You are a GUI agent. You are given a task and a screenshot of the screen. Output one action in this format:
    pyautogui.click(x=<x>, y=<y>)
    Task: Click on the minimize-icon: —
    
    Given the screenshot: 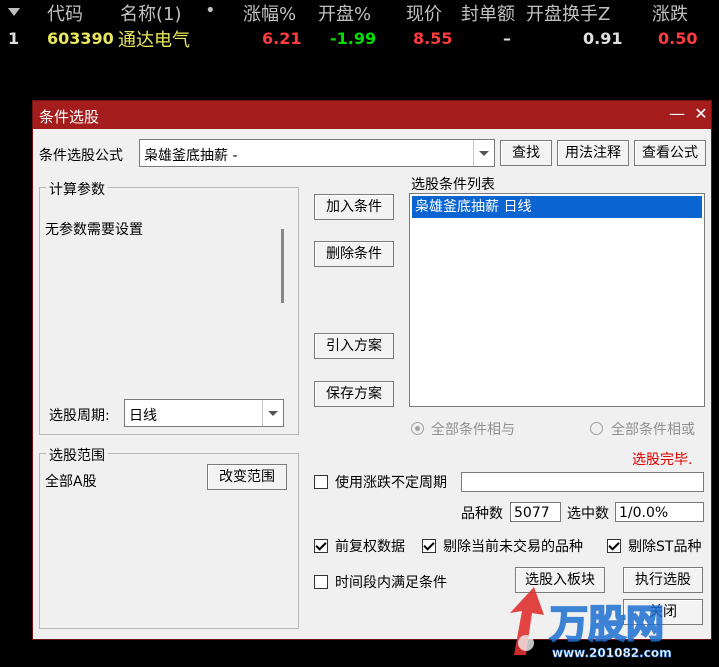 What is the action you would take?
    pyautogui.click(x=677, y=114)
    